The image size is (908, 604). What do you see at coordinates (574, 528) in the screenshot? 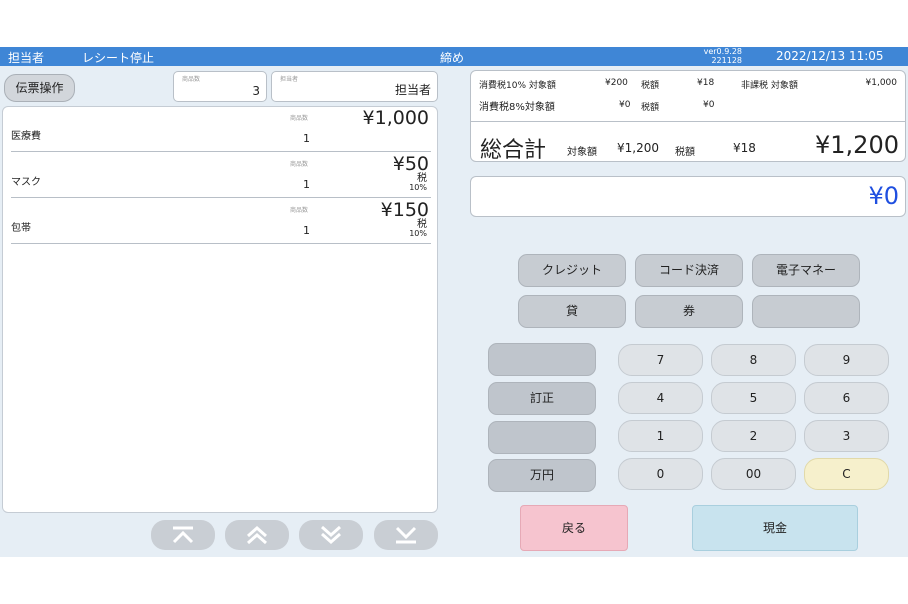
I see `back-button: 戻る` at bounding box center [574, 528].